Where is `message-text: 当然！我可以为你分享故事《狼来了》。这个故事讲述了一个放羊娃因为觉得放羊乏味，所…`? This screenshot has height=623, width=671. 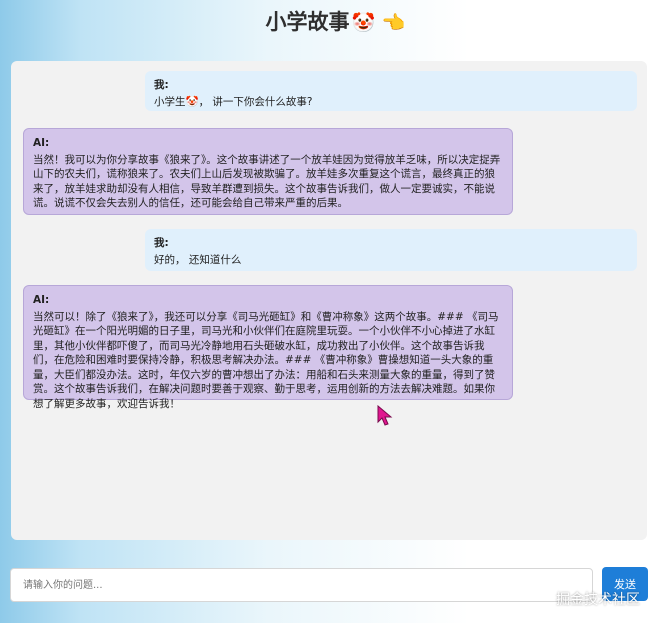
message-text: 当然！我可以为你分享故事《狼来了》。这个故事讲述了一个放羊娃因为觉得放羊乏味，所… is located at coordinates (267, 181).